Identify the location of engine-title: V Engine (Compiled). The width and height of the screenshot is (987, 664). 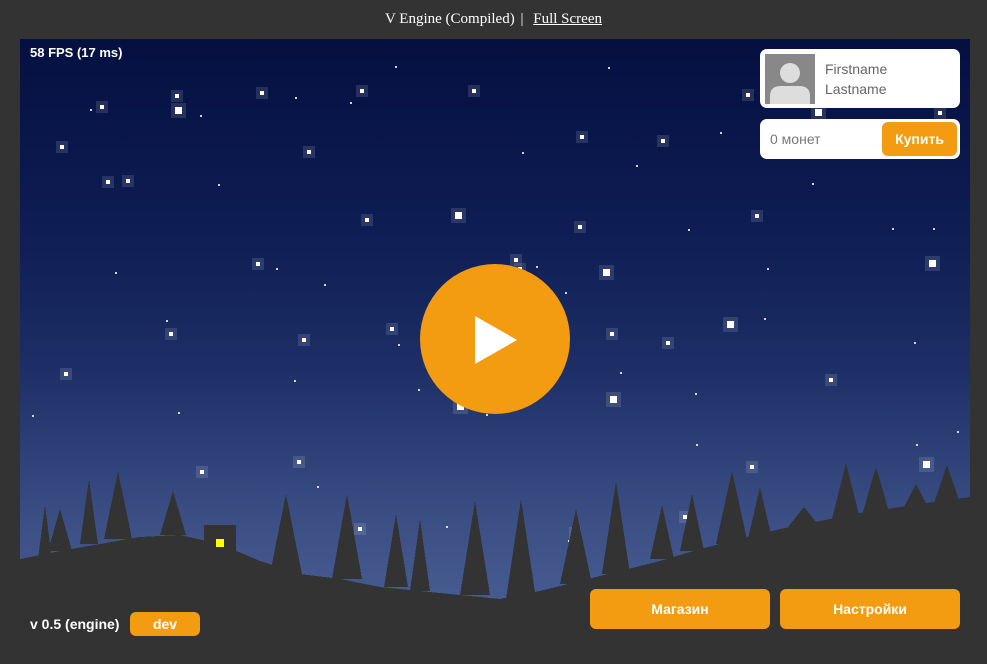
(450, 19).